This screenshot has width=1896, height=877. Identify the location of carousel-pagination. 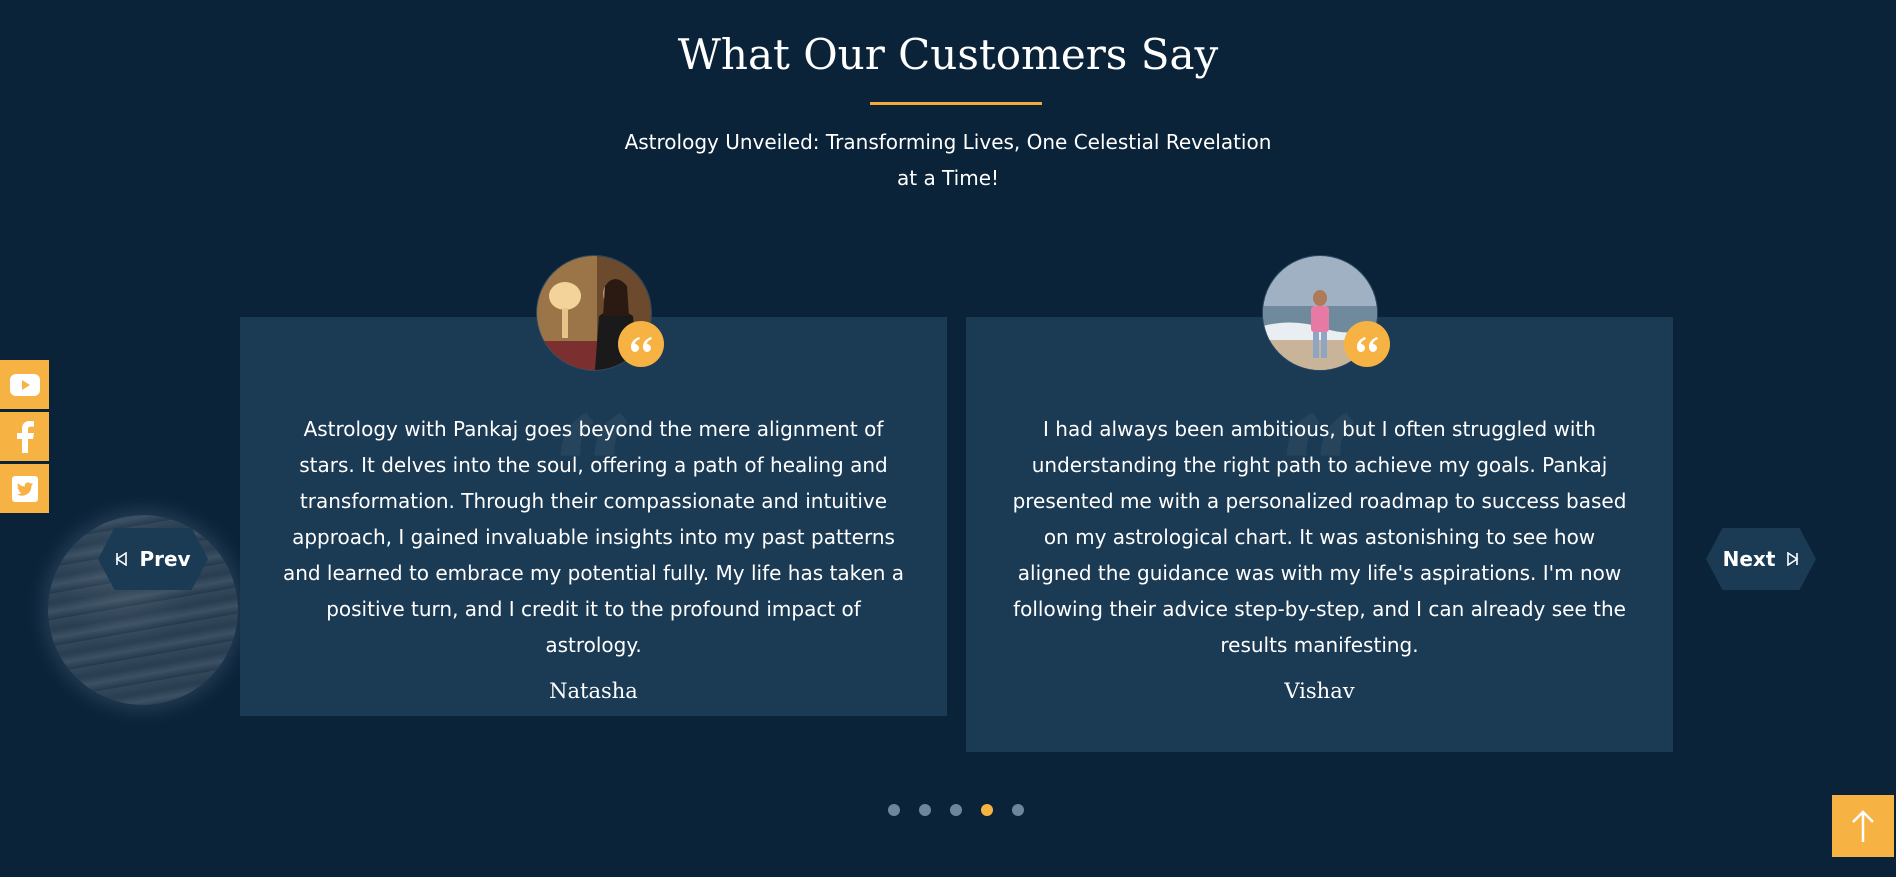
(956, 810).